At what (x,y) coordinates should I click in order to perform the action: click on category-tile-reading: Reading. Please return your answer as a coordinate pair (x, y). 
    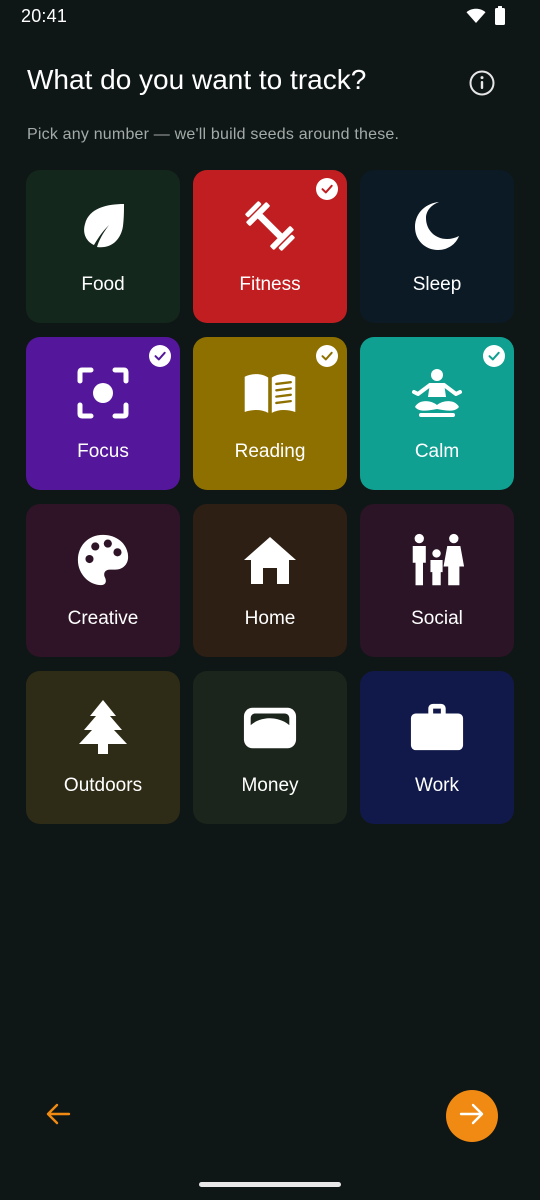
    Looking at the image, I should click on (270, 413).